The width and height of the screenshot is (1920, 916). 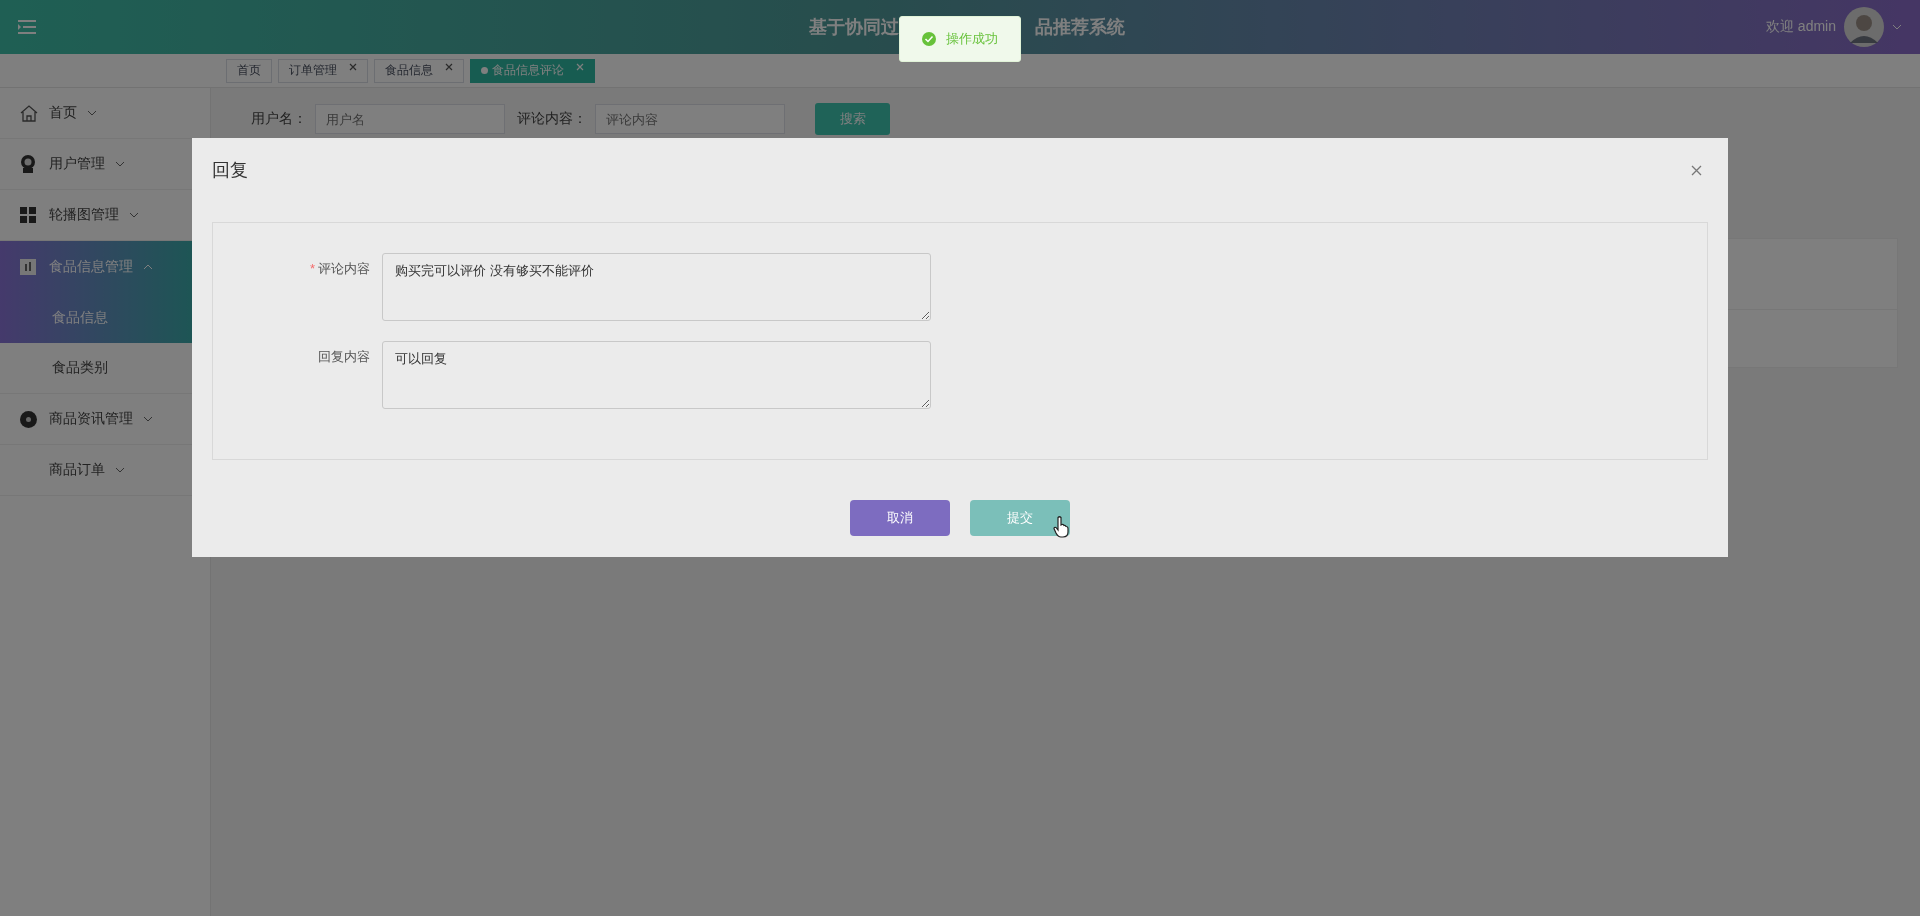 I want to click on home-icon, so click(x=29, y=113).